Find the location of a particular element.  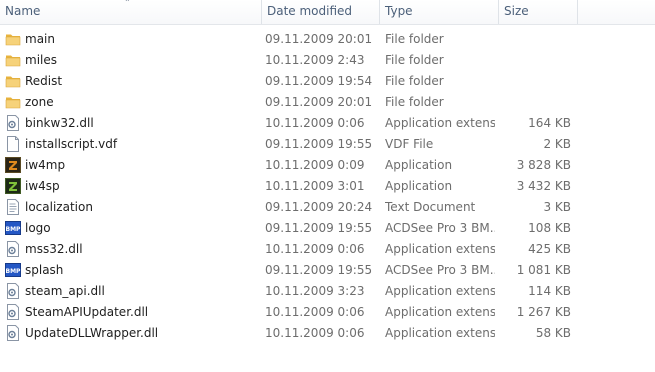

file-size: 3 KB is located at coordinates (557, 207).